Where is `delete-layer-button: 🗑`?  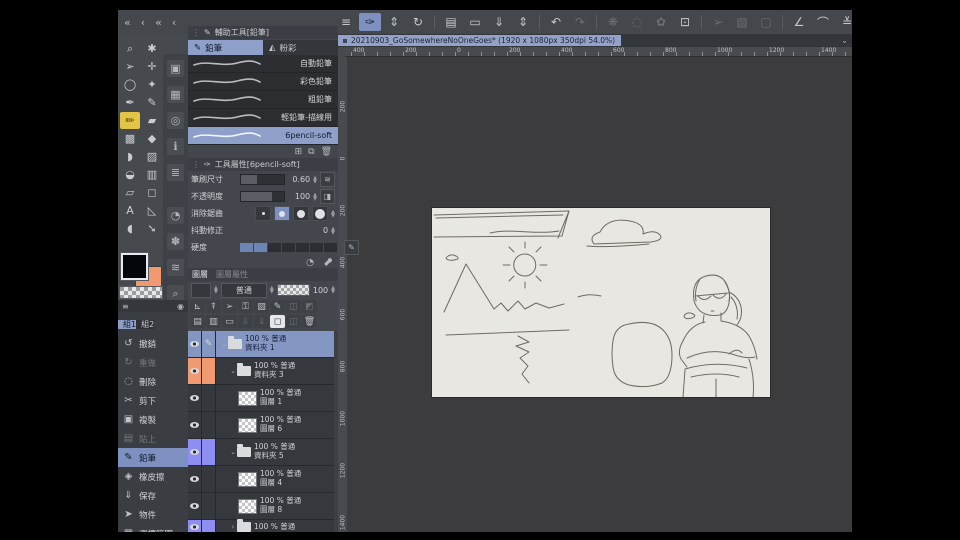
delete-layer-button: 🗑 is located at coordinates (309, 321).